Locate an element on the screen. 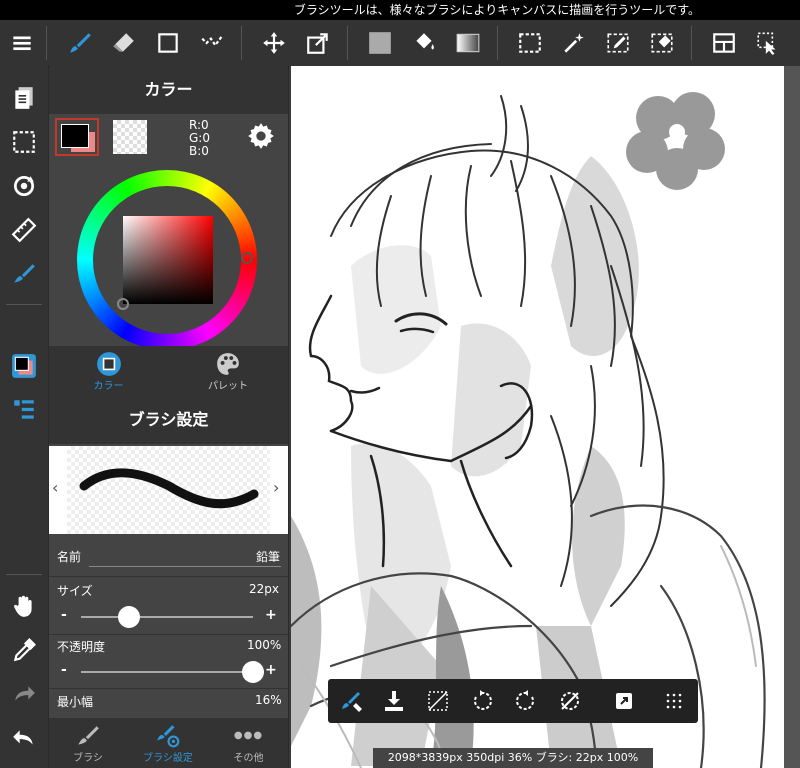  brush-icon is located at coordinates (80, 43).